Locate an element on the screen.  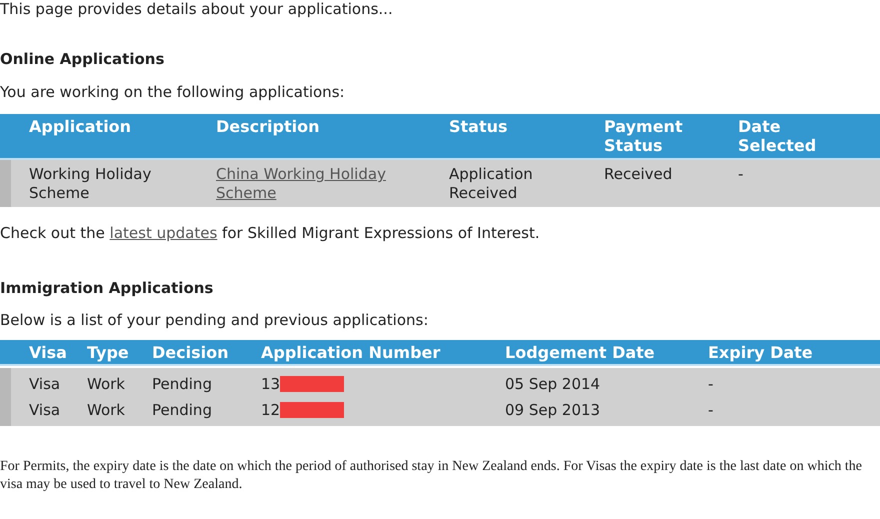
column-header: Payment Status is located at coordinates (643, 136).